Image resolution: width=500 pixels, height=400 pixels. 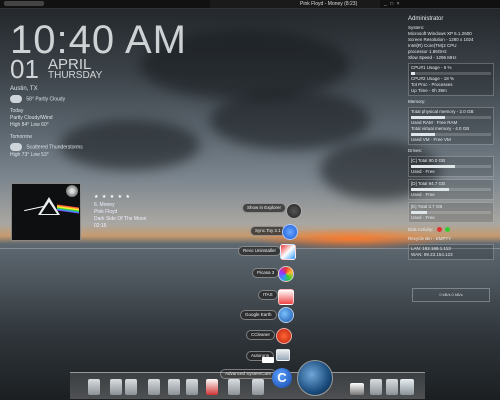 I want to click on drive-e-used: Used, so click(x=416, y=217).